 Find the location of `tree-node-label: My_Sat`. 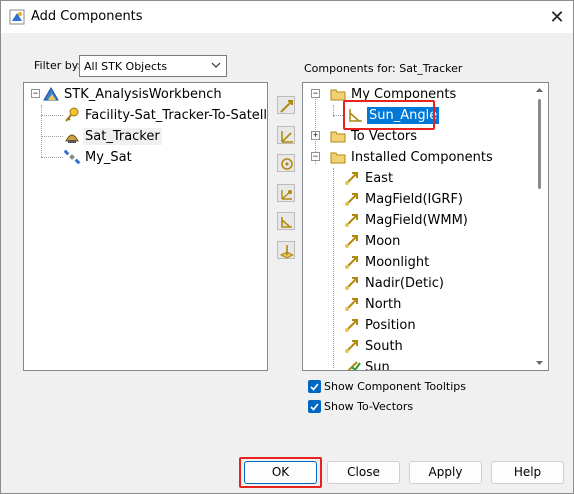

tree-node-label: My_Sat is located at coordinates (108, 157).